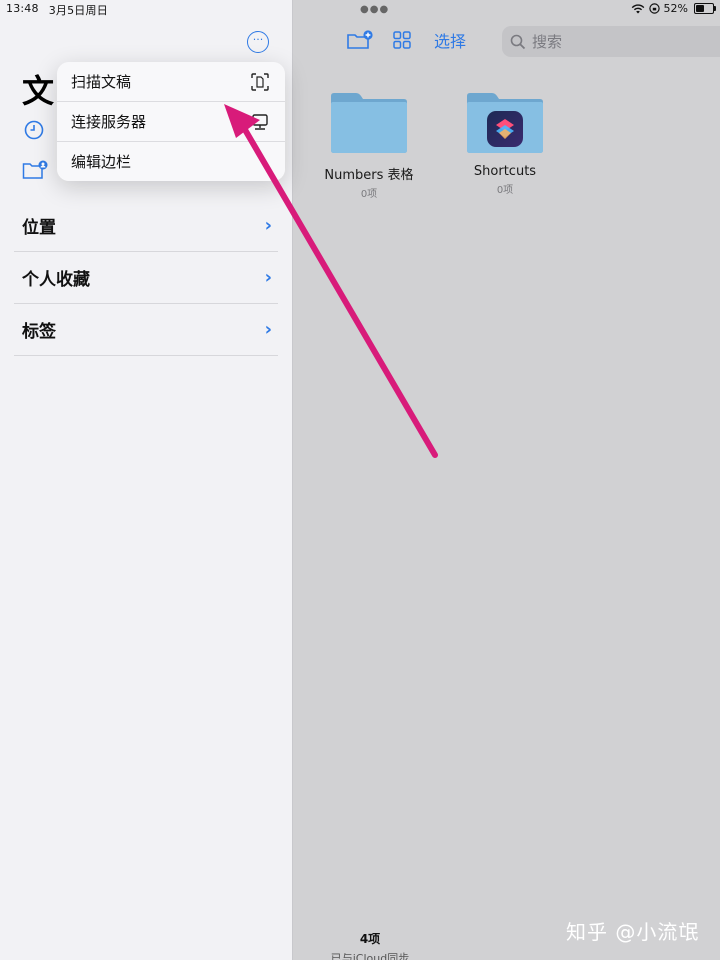 This screenshot has width=720, height=960. What do you see at coordinates (633, 932) in the screenshot?
I see `watermark: 知乎 @小流氓` at bounding box center [633, 932].